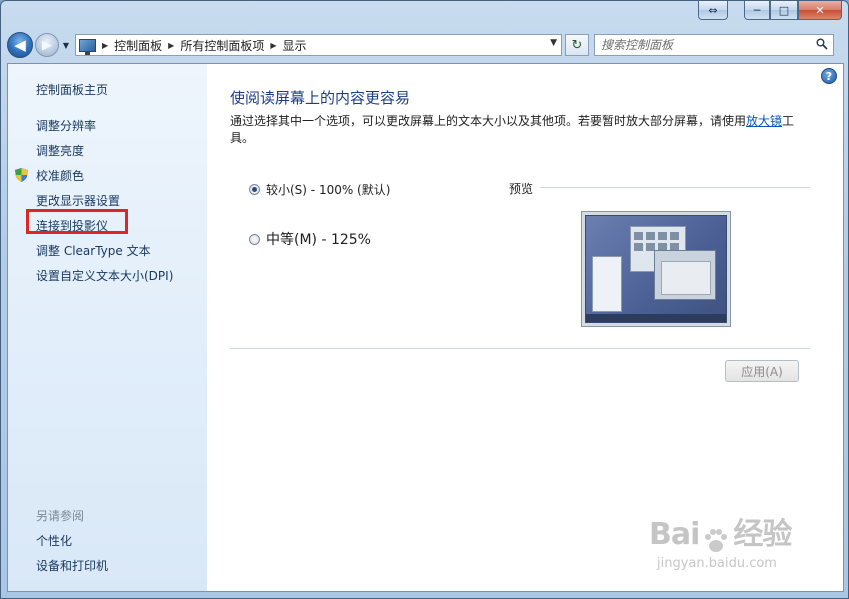 The height and width of the screenshot is (599, 849). Describe the element at coordinates (66, 45) in the screenshot. I see `recent-pages-dropdown-icon: ▼` at that location.